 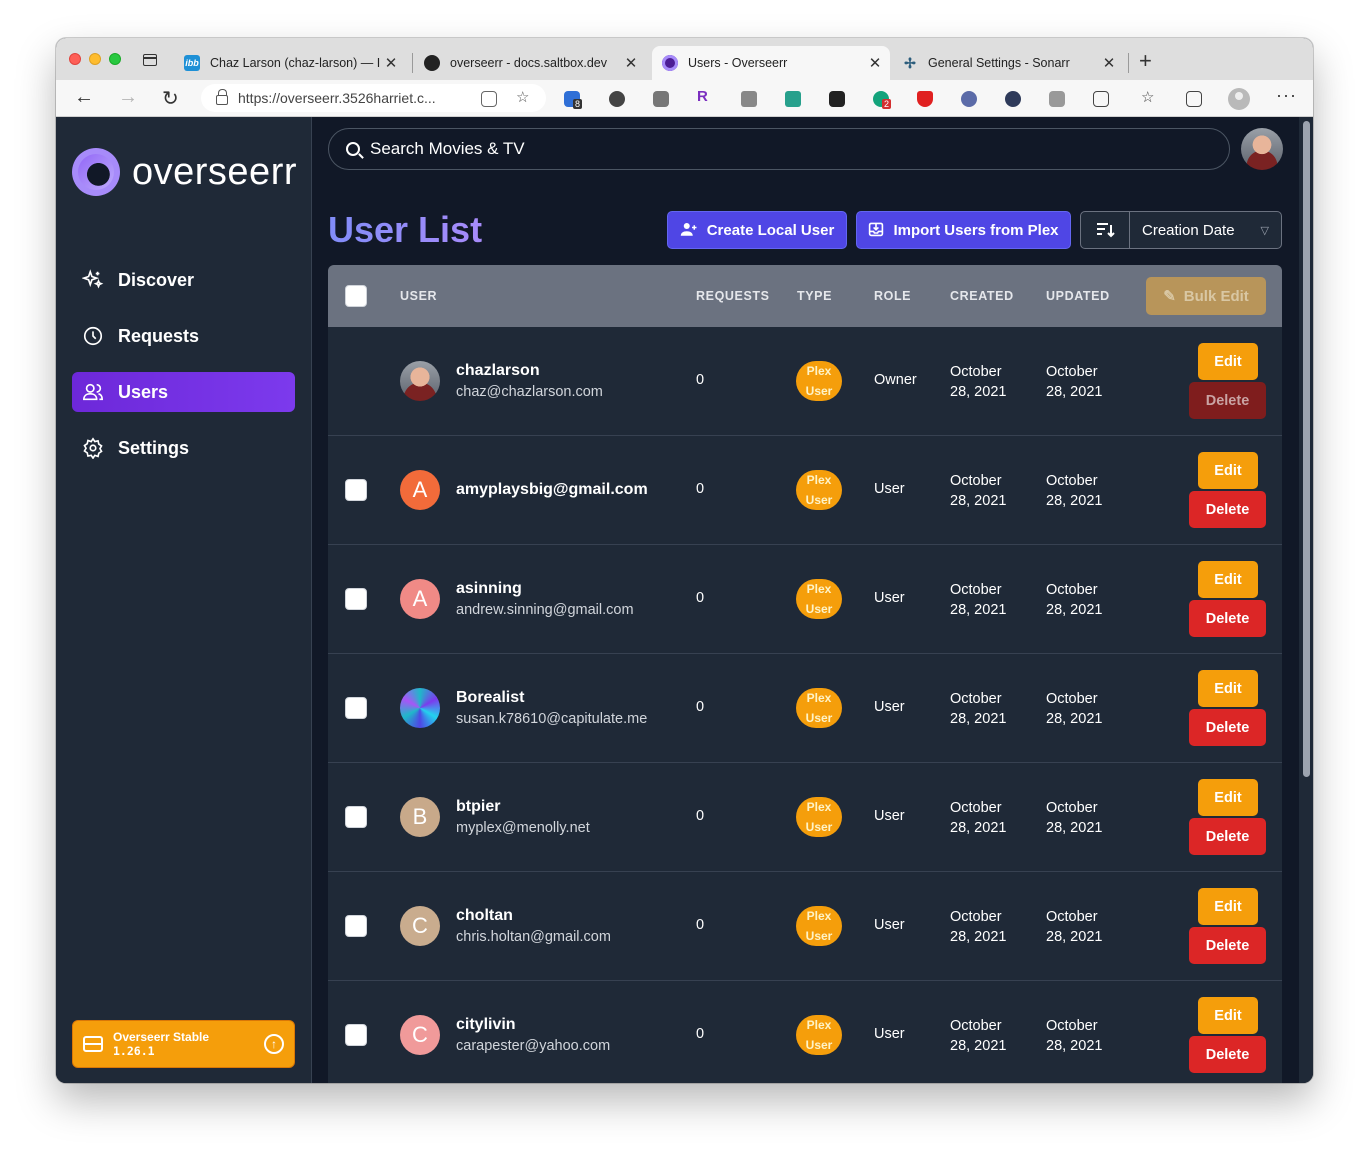 I want to click on user-name: asinning, so click(x=489, y=589).